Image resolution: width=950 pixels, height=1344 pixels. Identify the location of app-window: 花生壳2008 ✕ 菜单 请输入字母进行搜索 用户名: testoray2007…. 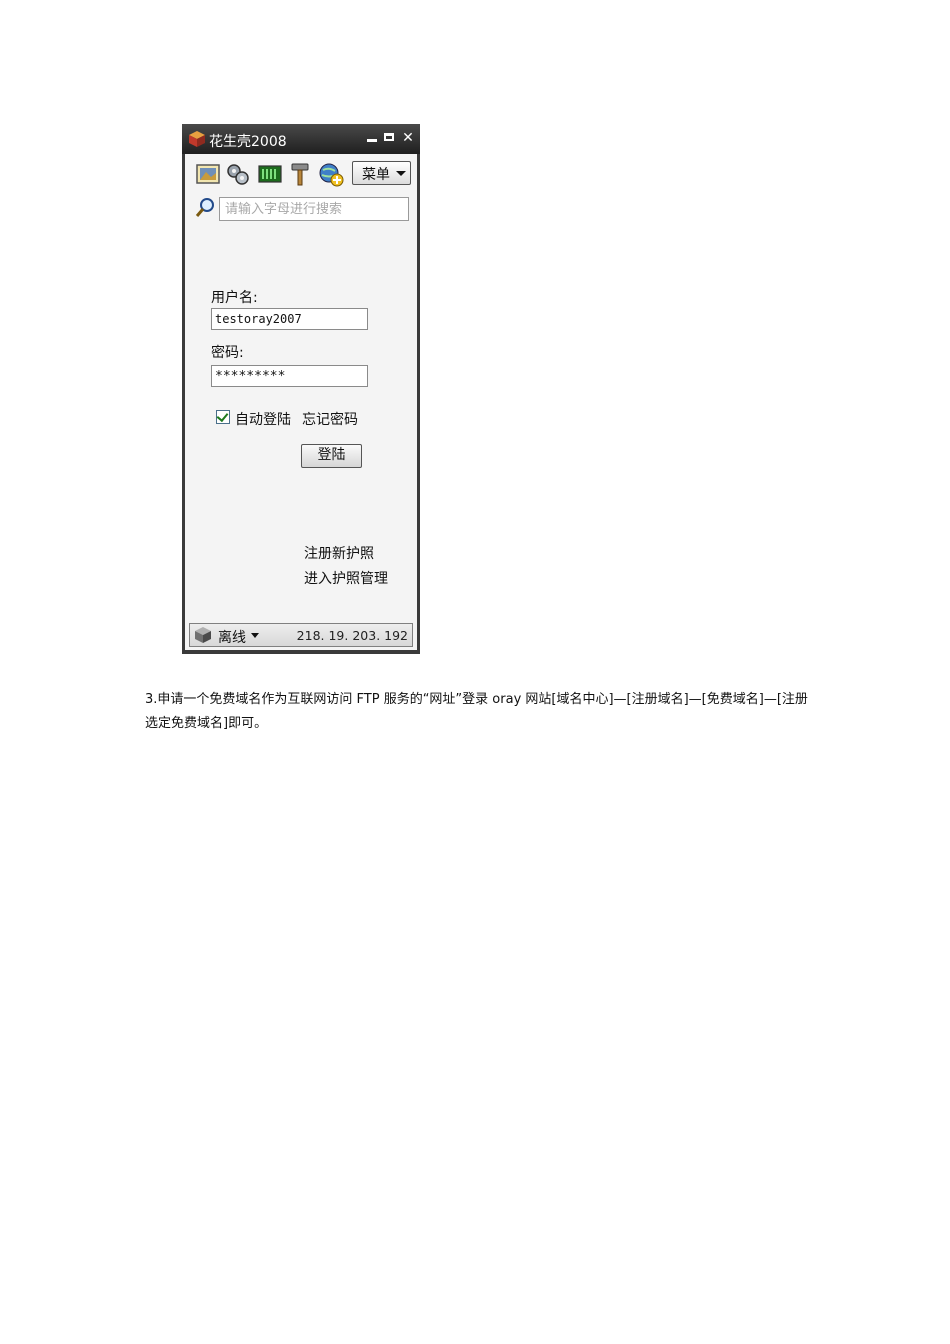
(301, 389).